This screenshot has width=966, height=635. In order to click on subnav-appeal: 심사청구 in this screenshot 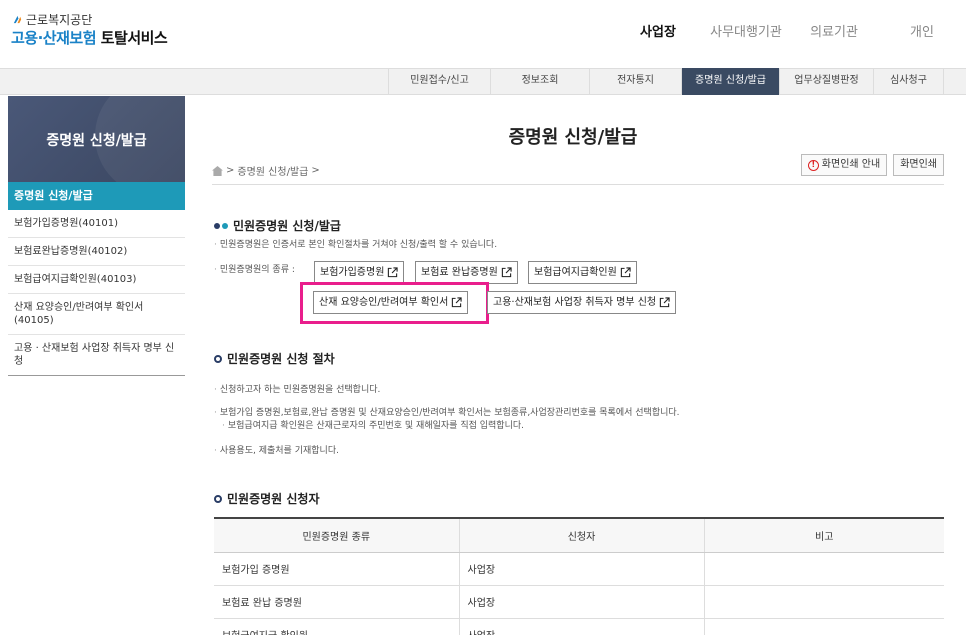, I will do `click(908, 81)`.